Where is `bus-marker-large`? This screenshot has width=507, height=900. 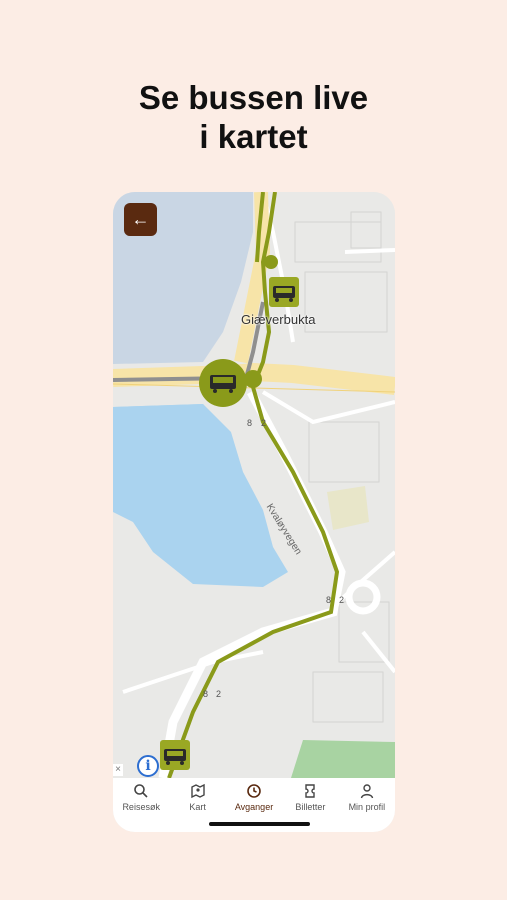 bus-marker-large is located at coordinates (223, 383).